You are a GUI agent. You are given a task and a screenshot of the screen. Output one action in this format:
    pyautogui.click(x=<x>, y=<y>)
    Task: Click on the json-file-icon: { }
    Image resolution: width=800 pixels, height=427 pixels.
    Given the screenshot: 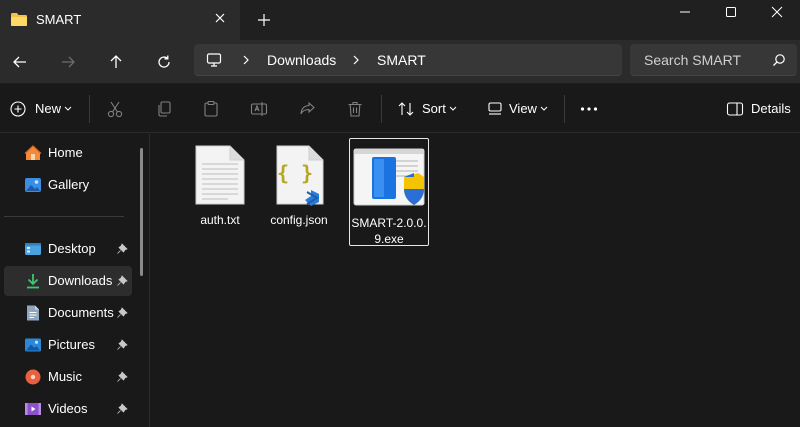 What is the action you would take?
    pyautogui.click(x=300, y=175)
    